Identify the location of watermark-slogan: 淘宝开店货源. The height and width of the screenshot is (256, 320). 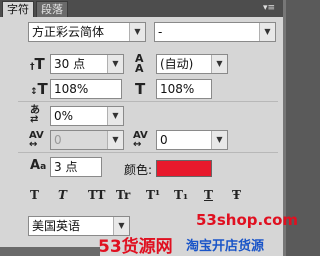
(225, 246).